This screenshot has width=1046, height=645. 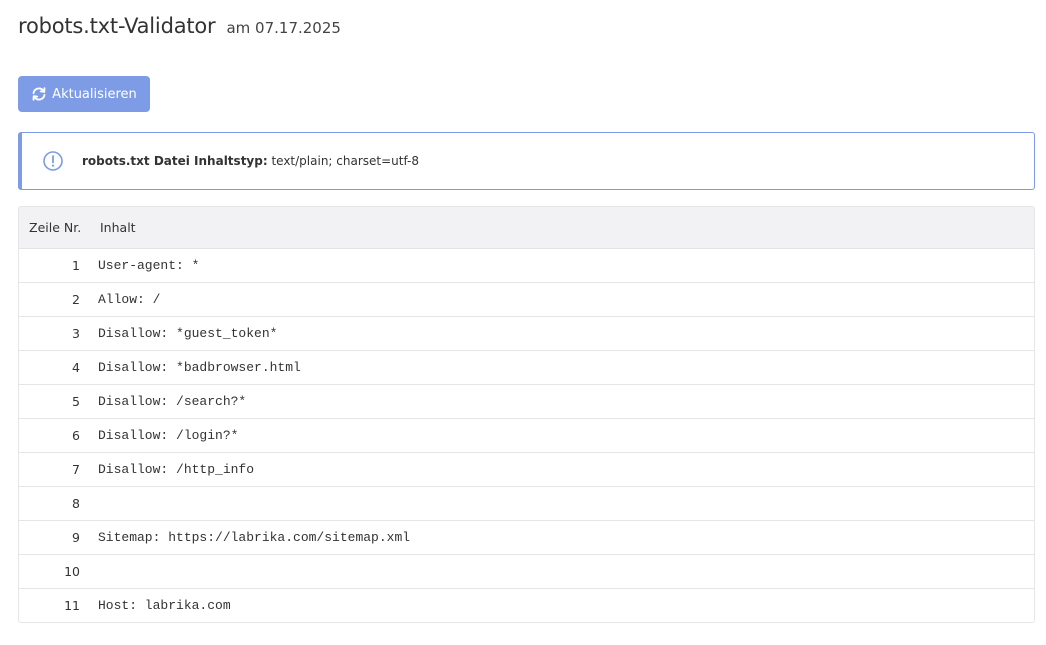 I want to click on table-row: 6 Disallow: /login?*, so click(x=526, y=435).